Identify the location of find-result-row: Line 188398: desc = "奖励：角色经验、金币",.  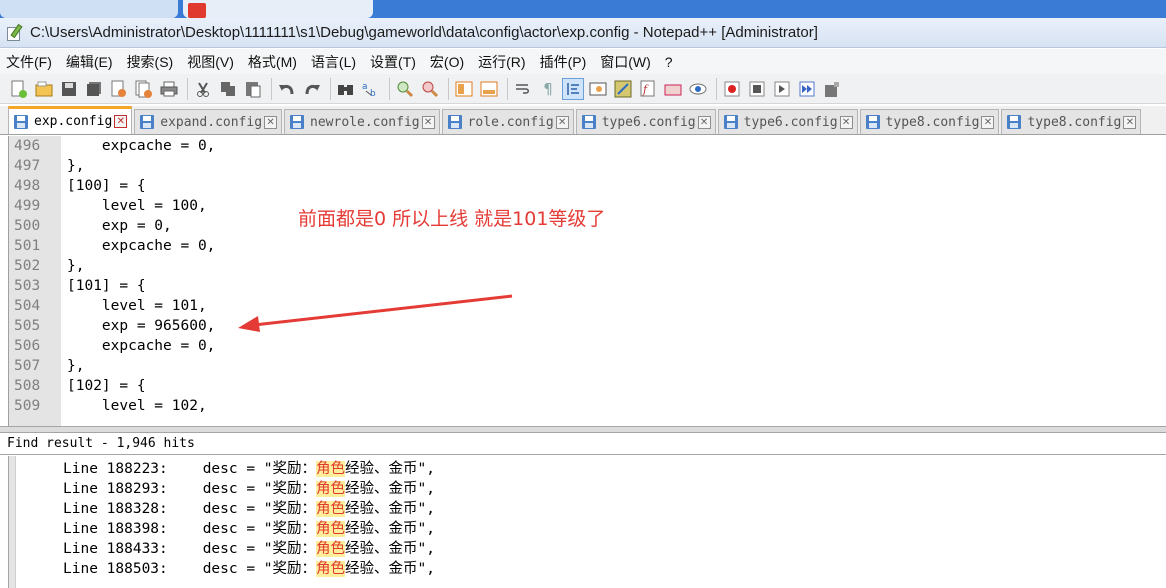
(222, 529).